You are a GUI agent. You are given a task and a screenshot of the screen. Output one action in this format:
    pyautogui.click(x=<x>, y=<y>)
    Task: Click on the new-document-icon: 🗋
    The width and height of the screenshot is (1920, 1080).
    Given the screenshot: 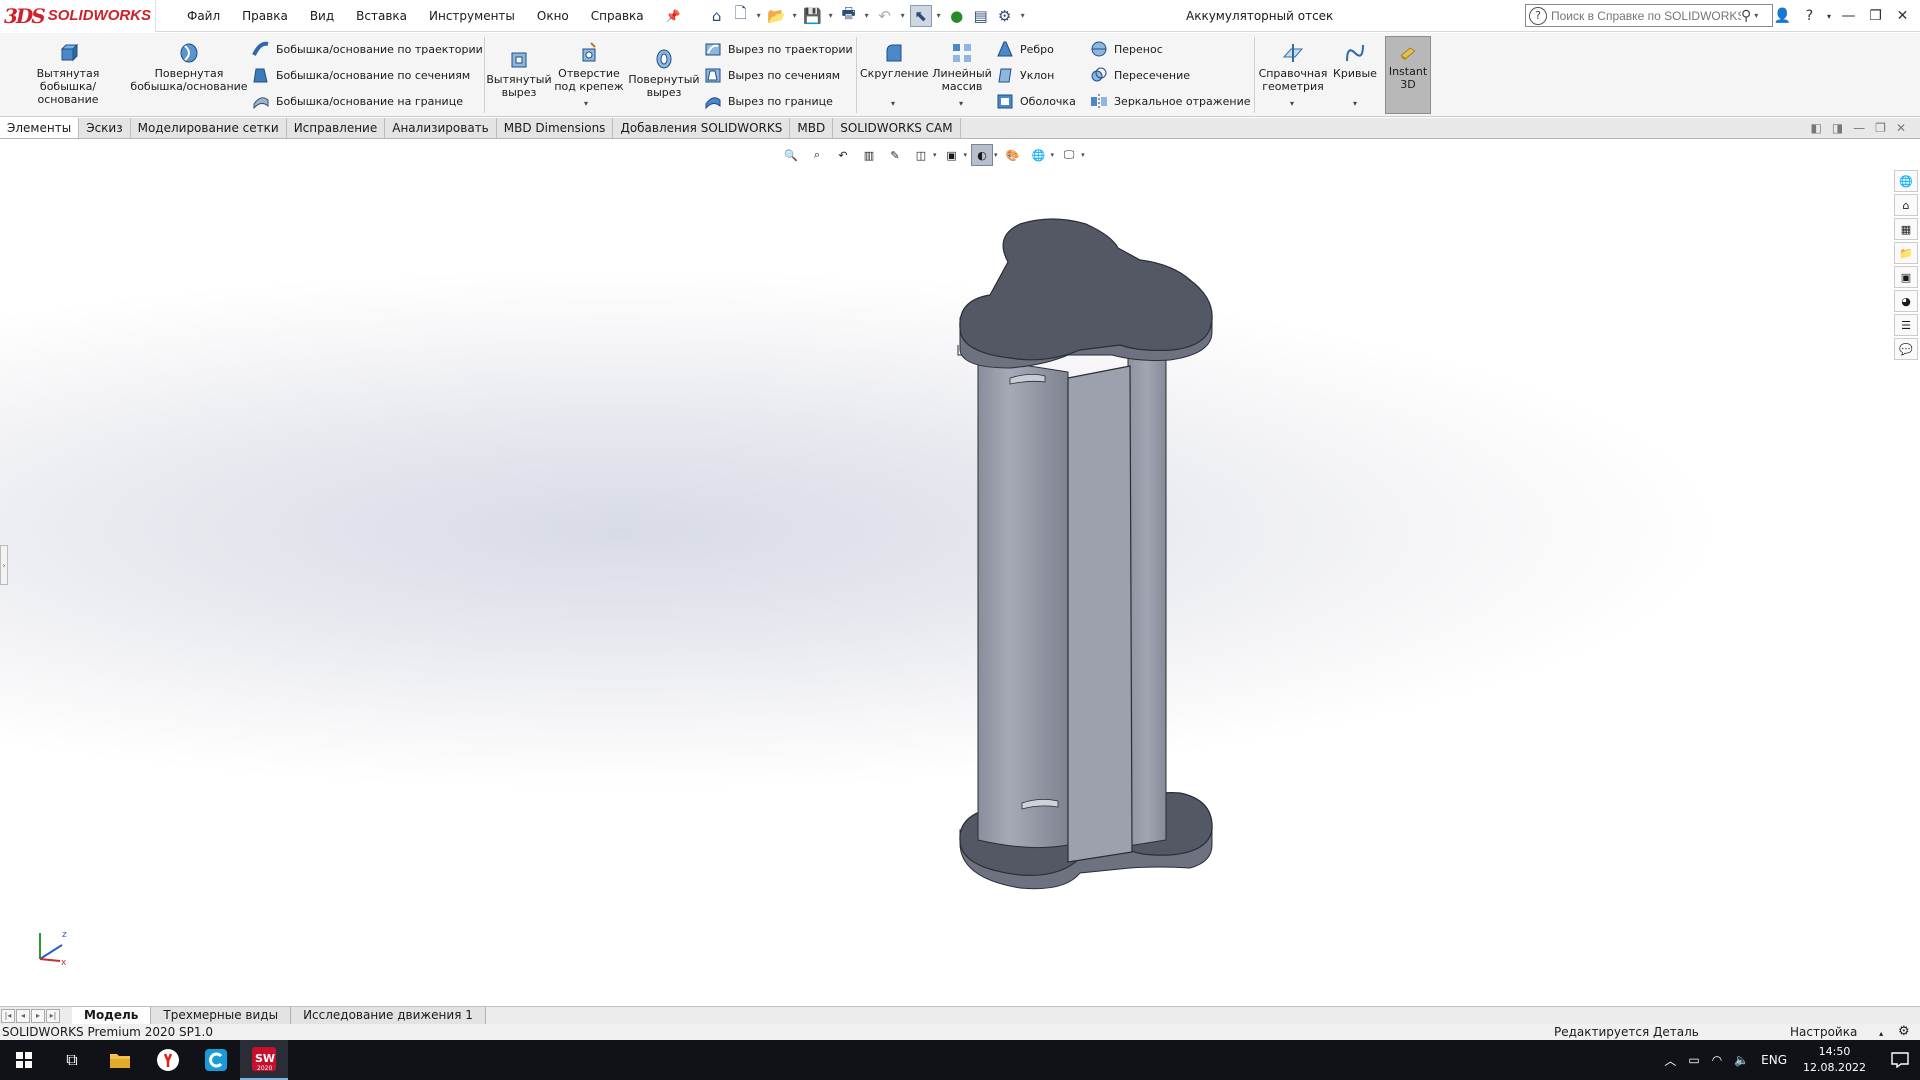 What is the action you would take?
    pyautogui.click(x=741, y=15)
    